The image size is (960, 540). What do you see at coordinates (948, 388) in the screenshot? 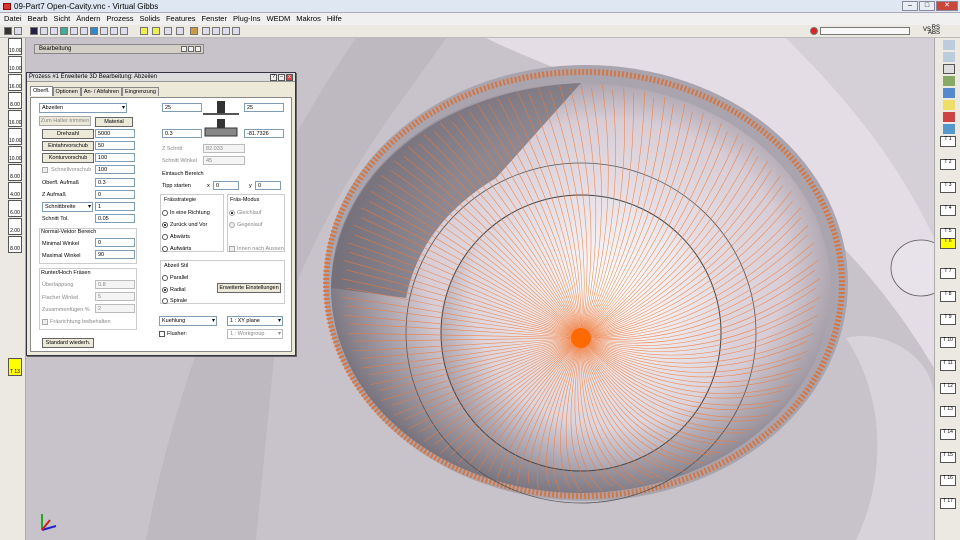
I see `tool-t12: T 12` at bounding box center [948, 388].